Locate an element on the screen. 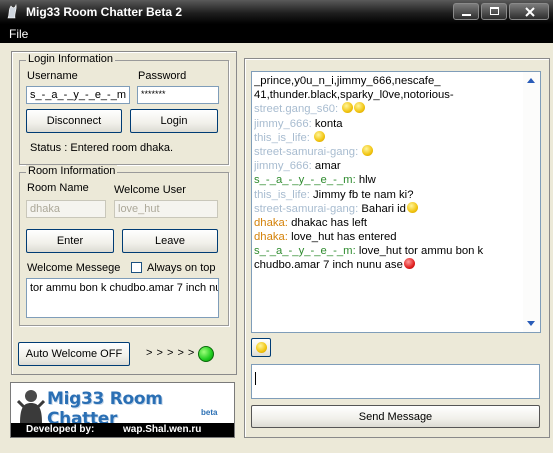 Image resolution: width=553 pixels, height=453 pixels. chat-line: s_-_a_-_y_-_e_-_m: hlw is located at coordinates (388, 180).